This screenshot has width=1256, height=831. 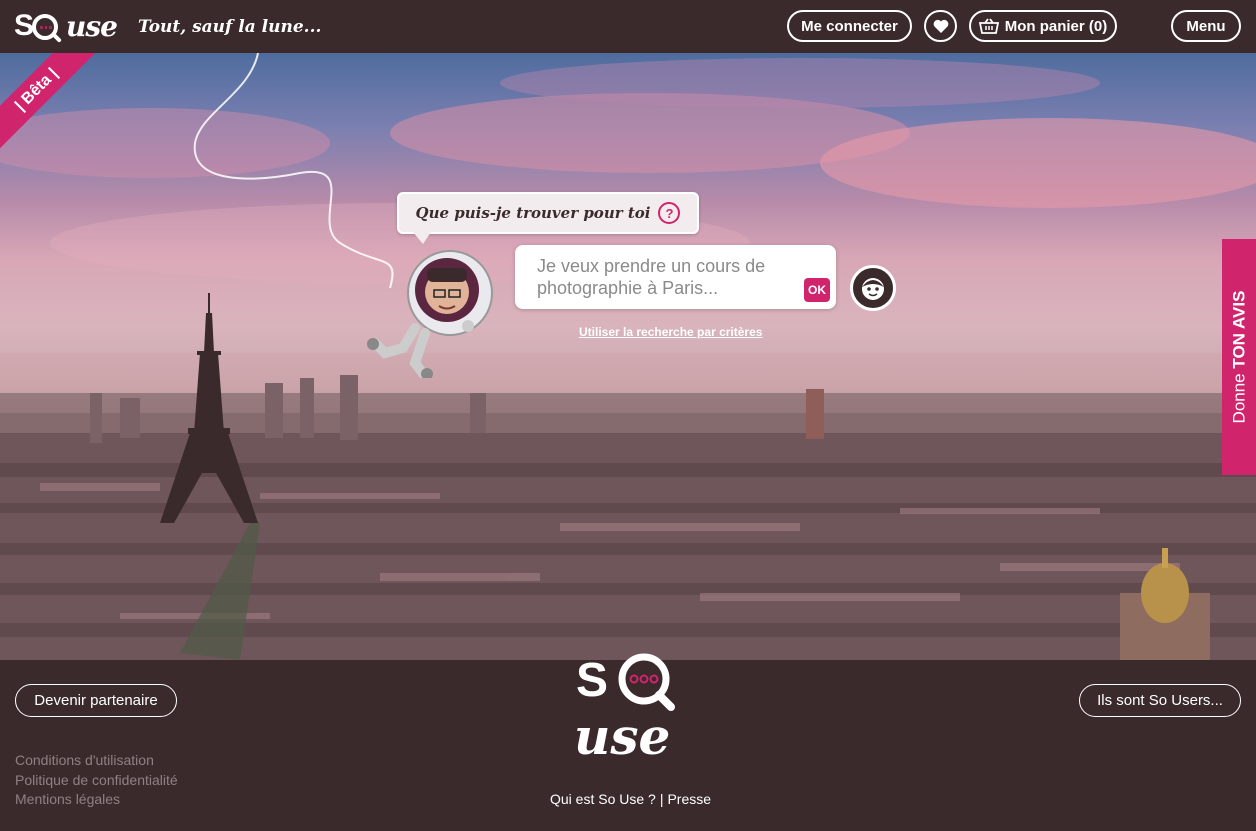 I want to click on question-text: Que puis-je trouver pour toi, so click(x=533, y=213).